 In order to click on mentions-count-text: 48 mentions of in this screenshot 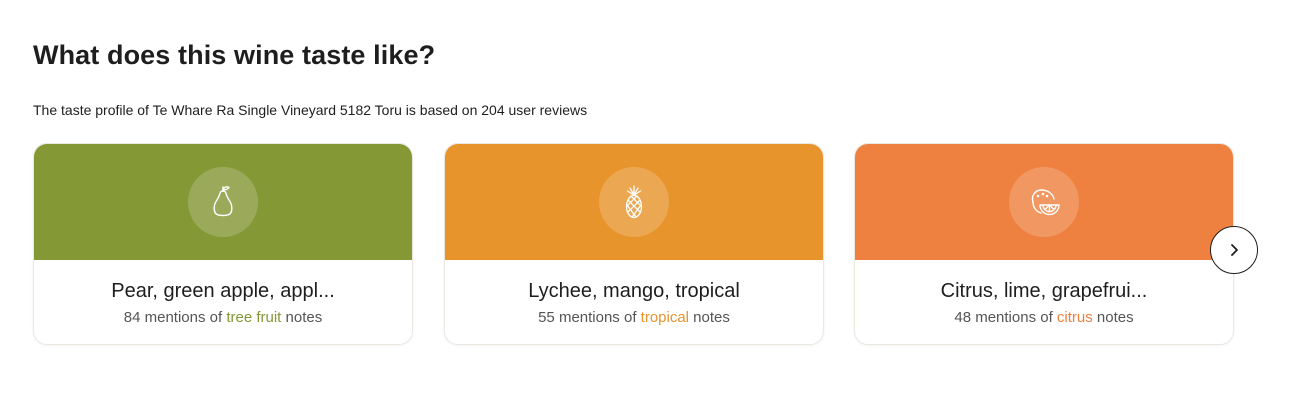, I will do `click(1005, 317)`.